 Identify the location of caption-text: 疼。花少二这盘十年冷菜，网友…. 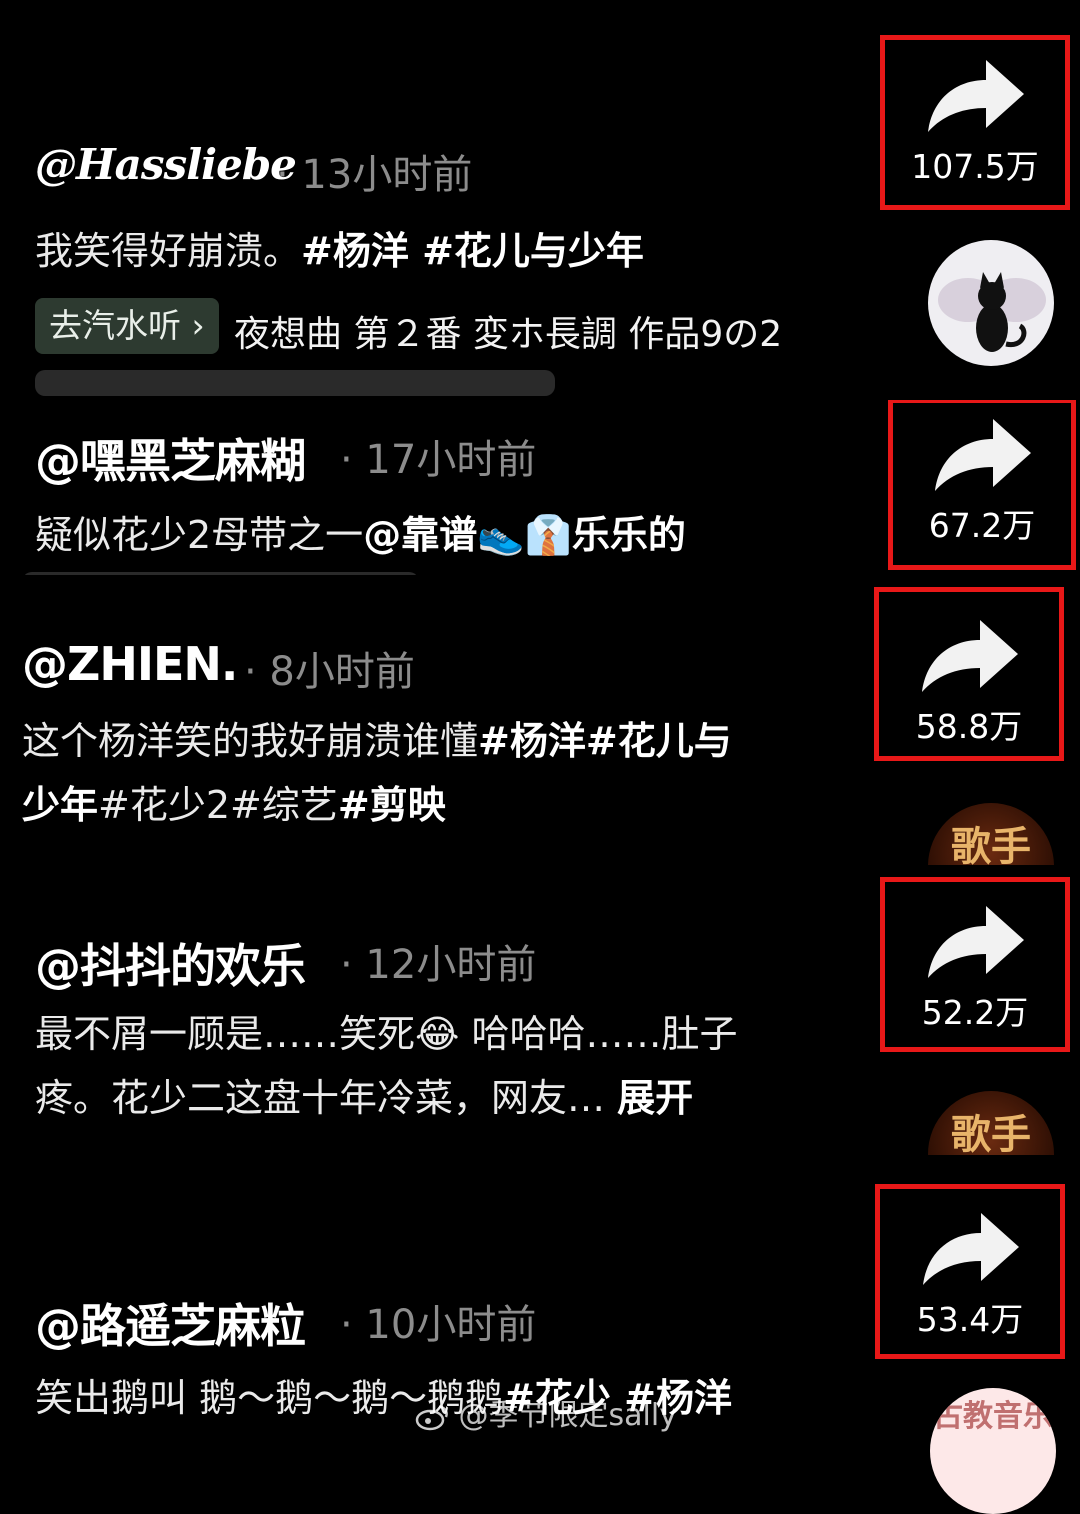
(326, 1098).